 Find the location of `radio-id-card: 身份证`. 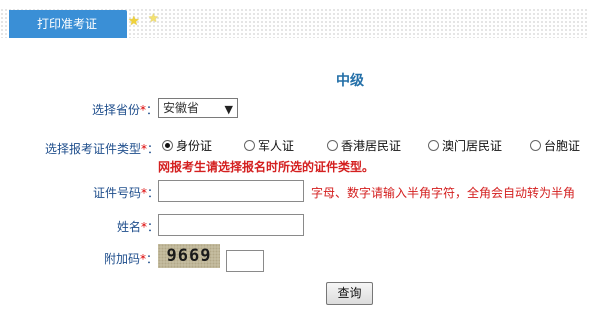

radio-id-card: 身份证 is located at coordinates (187, 145).